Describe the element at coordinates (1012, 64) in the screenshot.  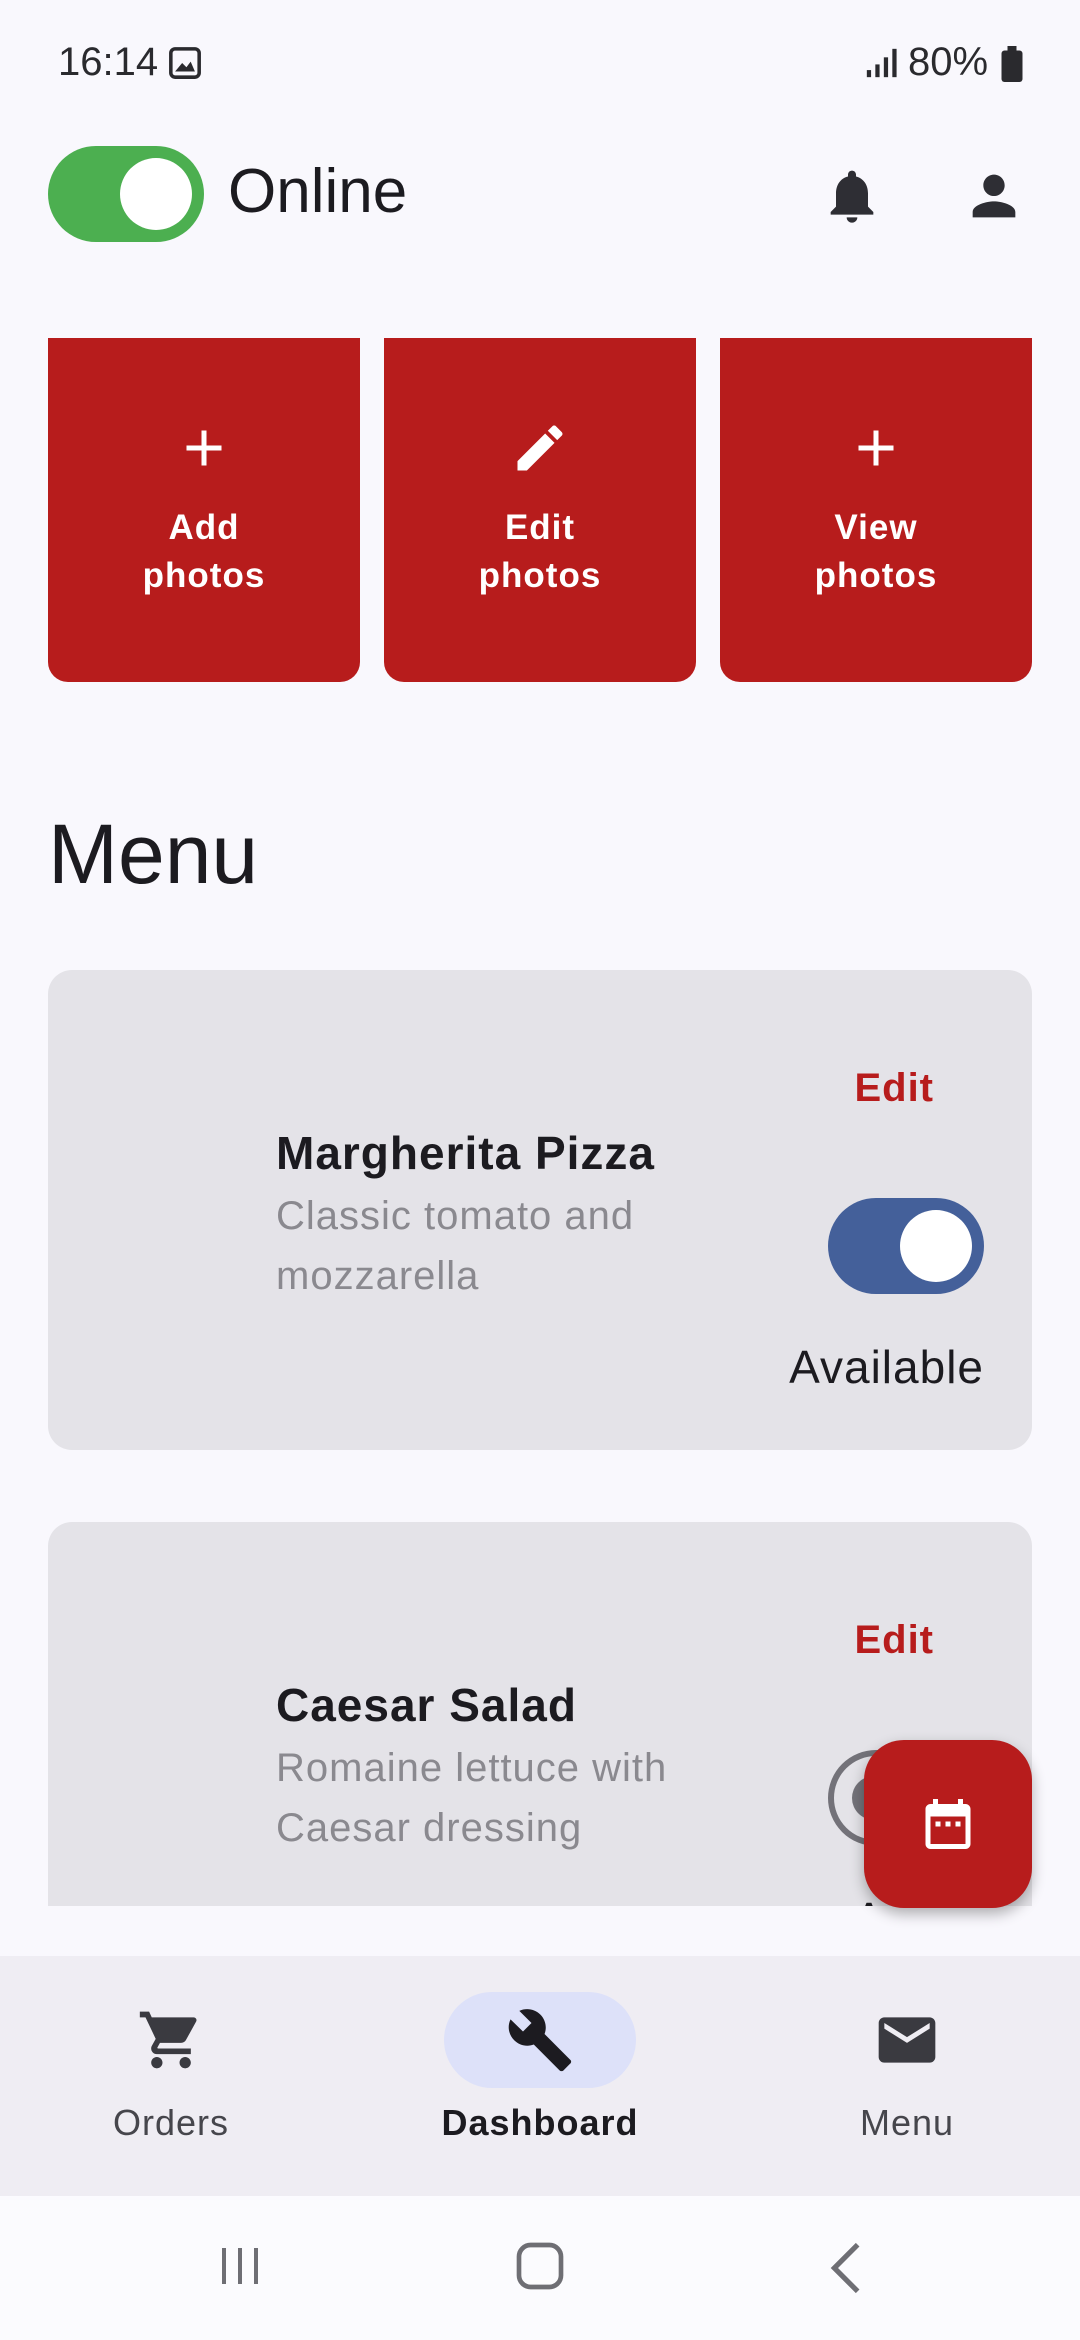
I see `battery-icon` at that location.